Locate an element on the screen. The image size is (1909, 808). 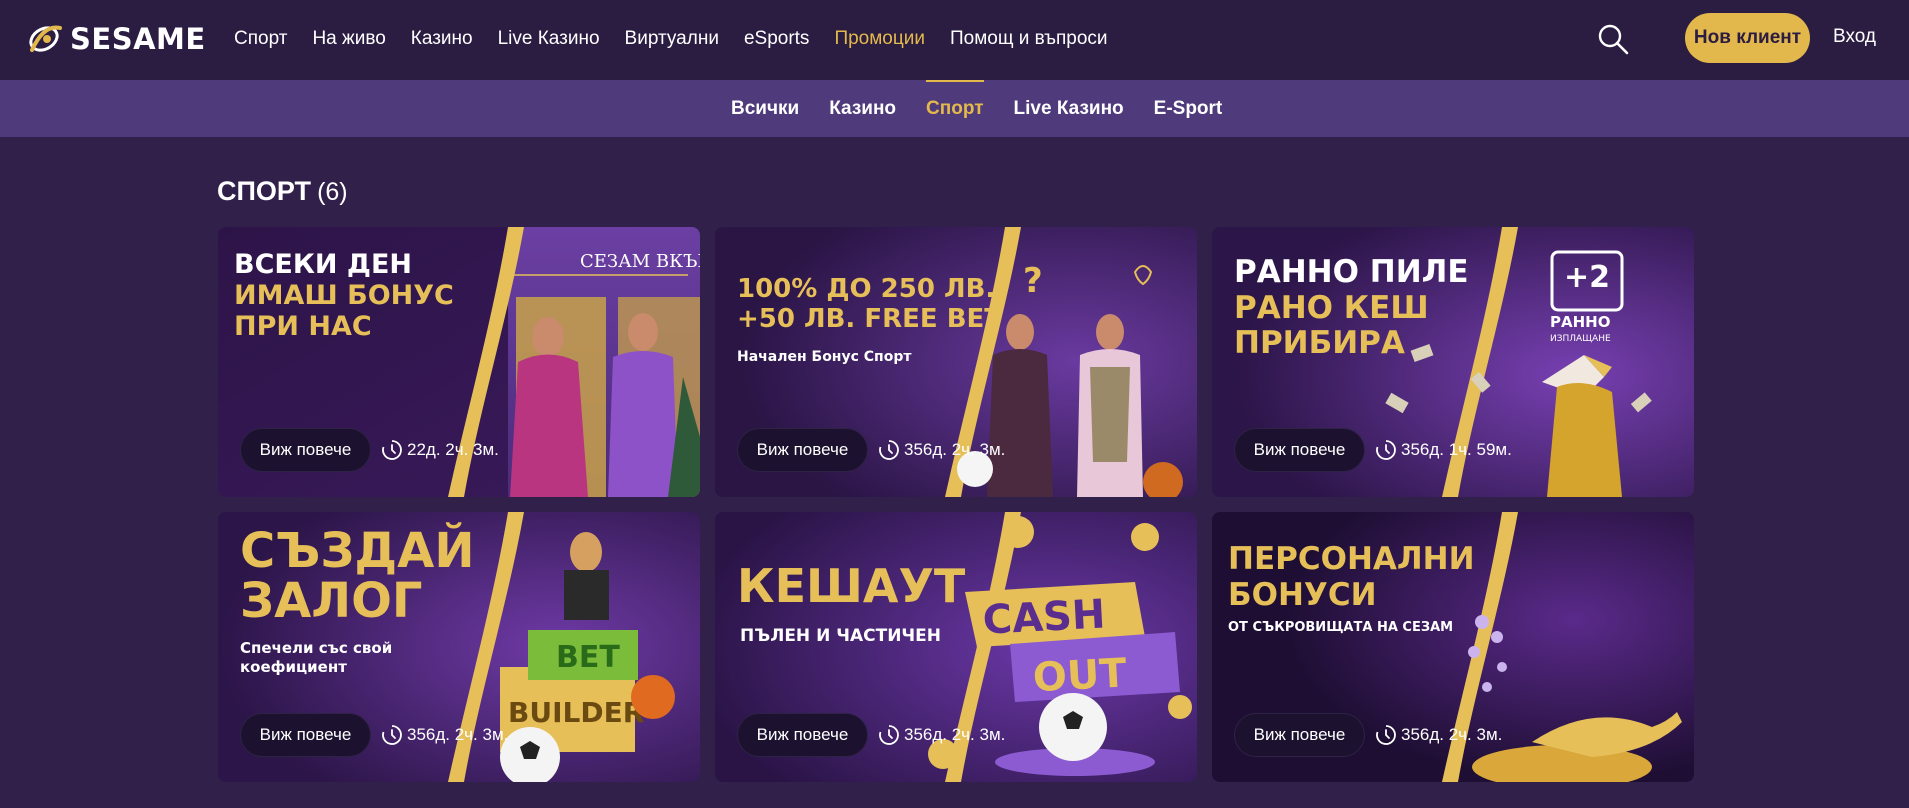
svg-text: +2 is located at coordinates (1587, 277).